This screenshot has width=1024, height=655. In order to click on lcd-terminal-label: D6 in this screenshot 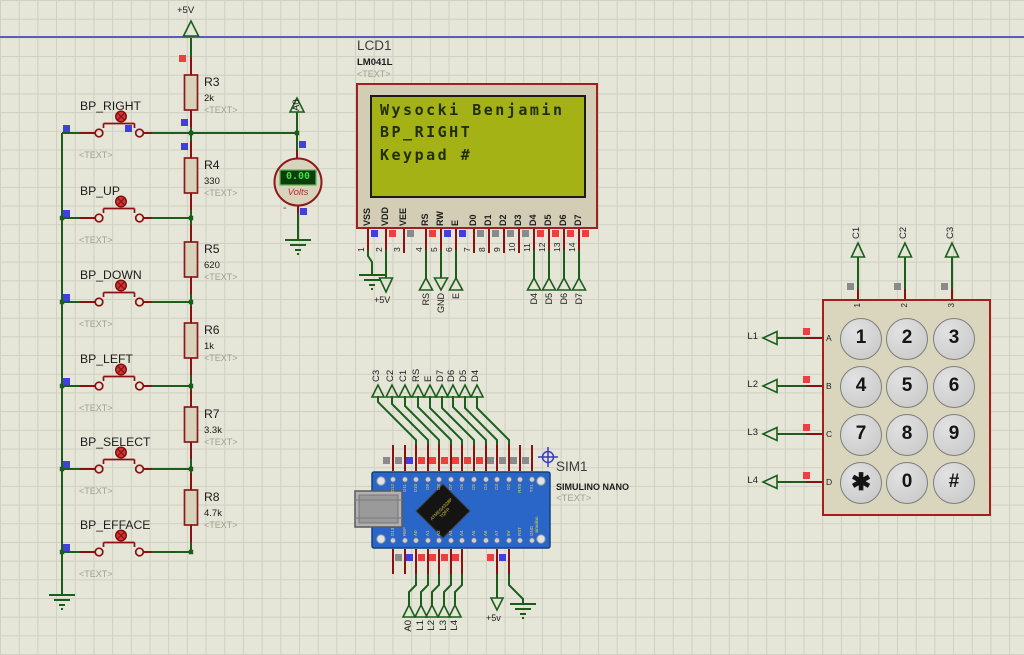, I will do `click(564, 299)`.